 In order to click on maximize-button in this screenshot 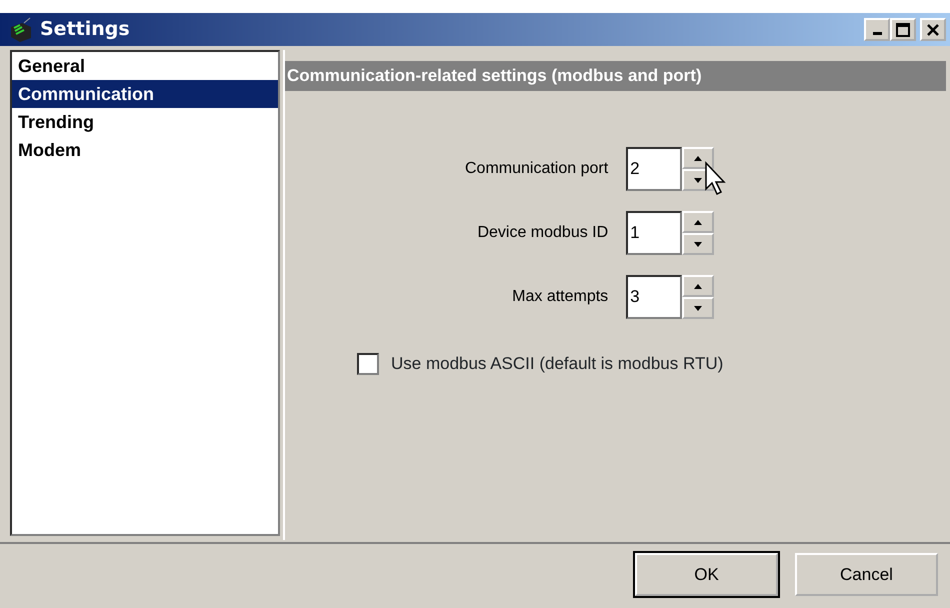, I will do `click(903, 29)`.